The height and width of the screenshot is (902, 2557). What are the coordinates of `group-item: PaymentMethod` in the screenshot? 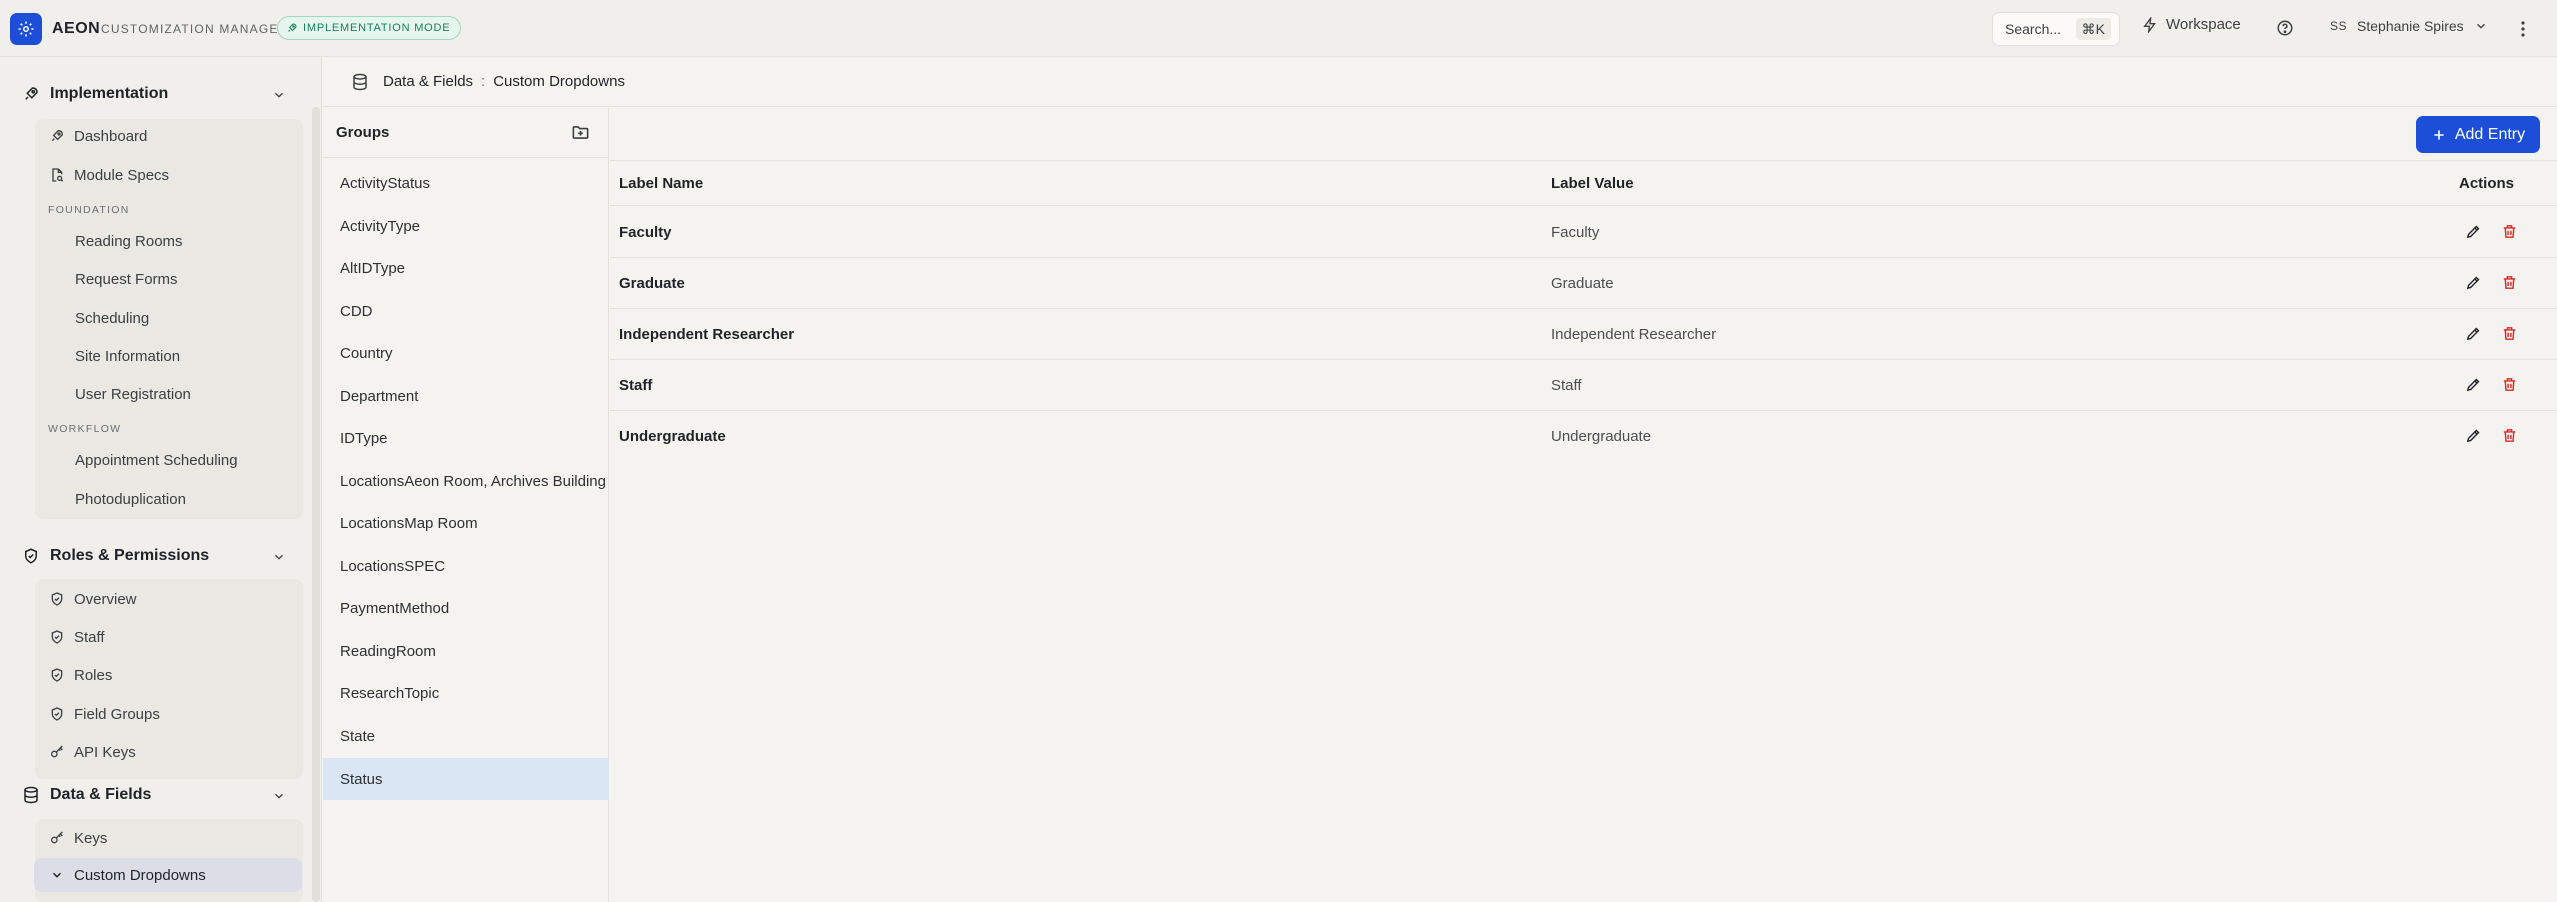 It's located at (466, 608).